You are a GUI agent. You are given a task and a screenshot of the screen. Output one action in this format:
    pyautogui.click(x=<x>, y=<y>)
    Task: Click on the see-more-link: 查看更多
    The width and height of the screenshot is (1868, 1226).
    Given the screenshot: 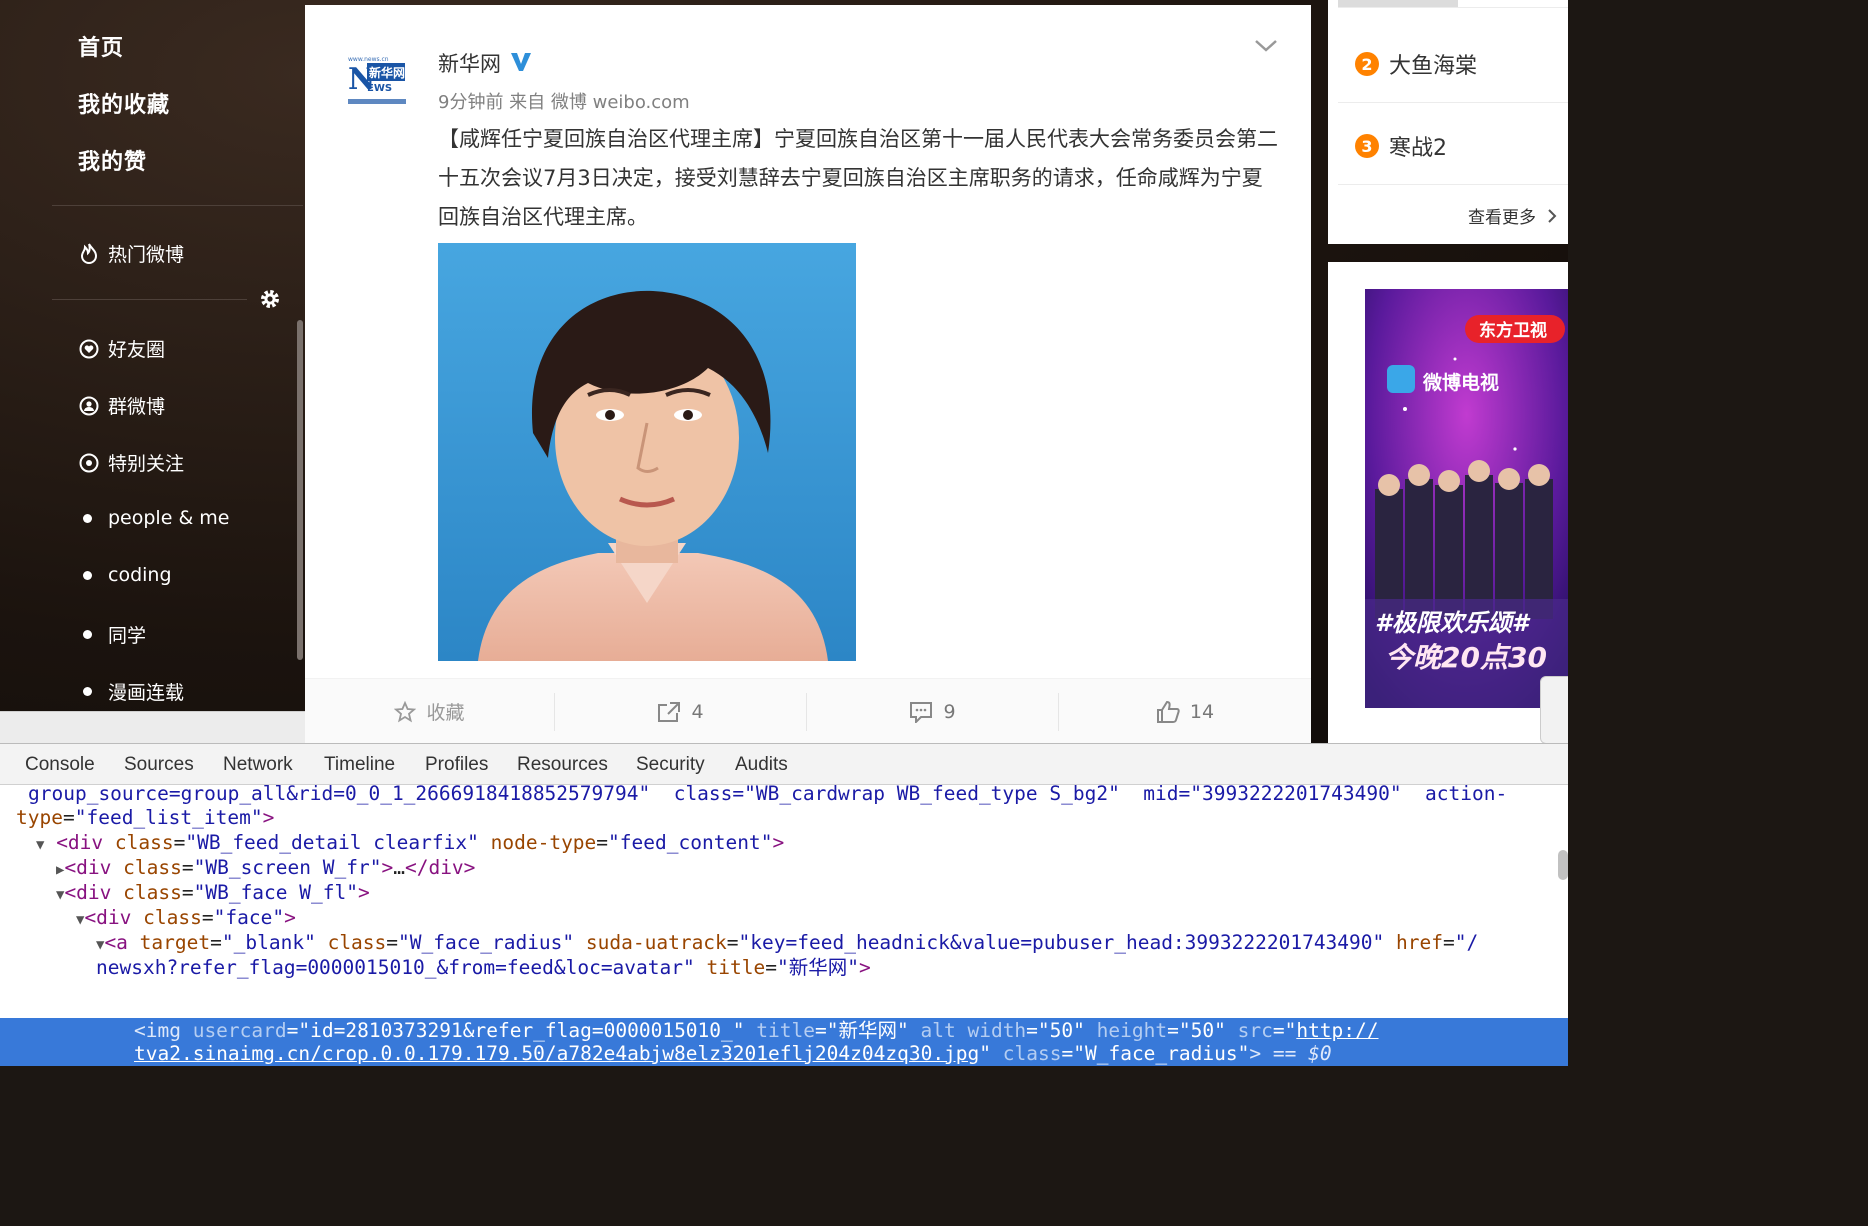 What is the action you would take?
    pyautogui.click(x=1512, y=215)
    